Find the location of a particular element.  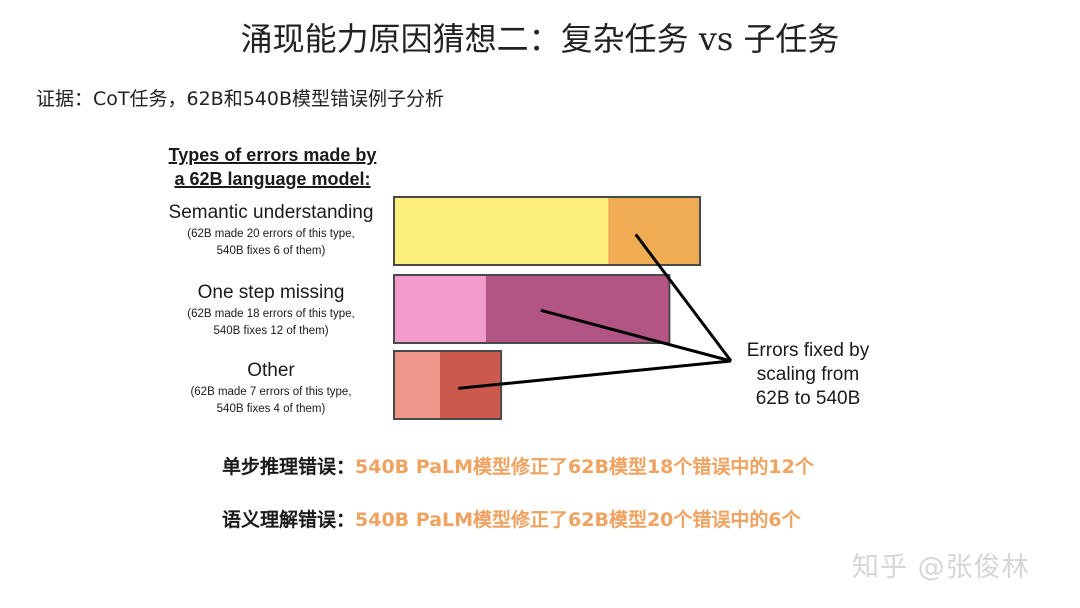

conclusion-value: 540B PaLM模型修正了62B模型20个错误中的6个 is located at coordinates (578, 520).